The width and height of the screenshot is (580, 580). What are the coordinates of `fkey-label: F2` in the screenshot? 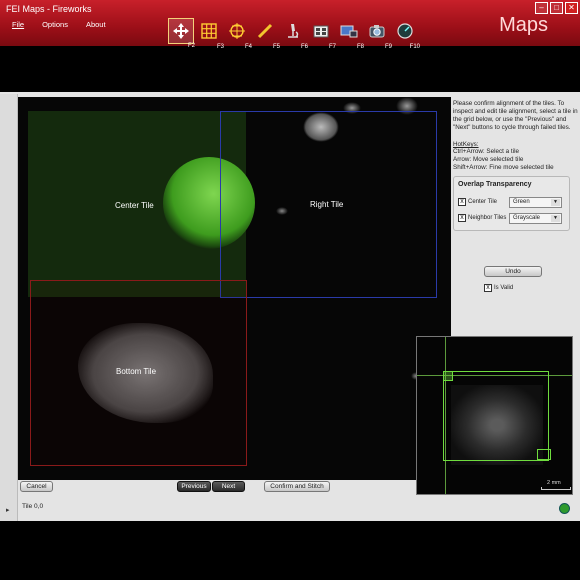 It's located at (191, 46).